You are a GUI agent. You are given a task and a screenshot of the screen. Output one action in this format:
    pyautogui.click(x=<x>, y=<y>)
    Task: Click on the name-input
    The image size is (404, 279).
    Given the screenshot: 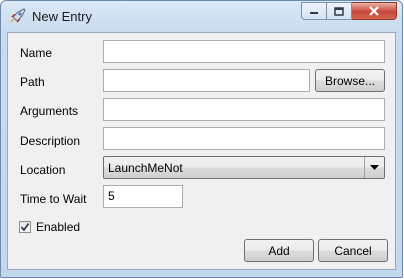 What is the action you would take?
    pyautogui.click(x=244, y=51)
    